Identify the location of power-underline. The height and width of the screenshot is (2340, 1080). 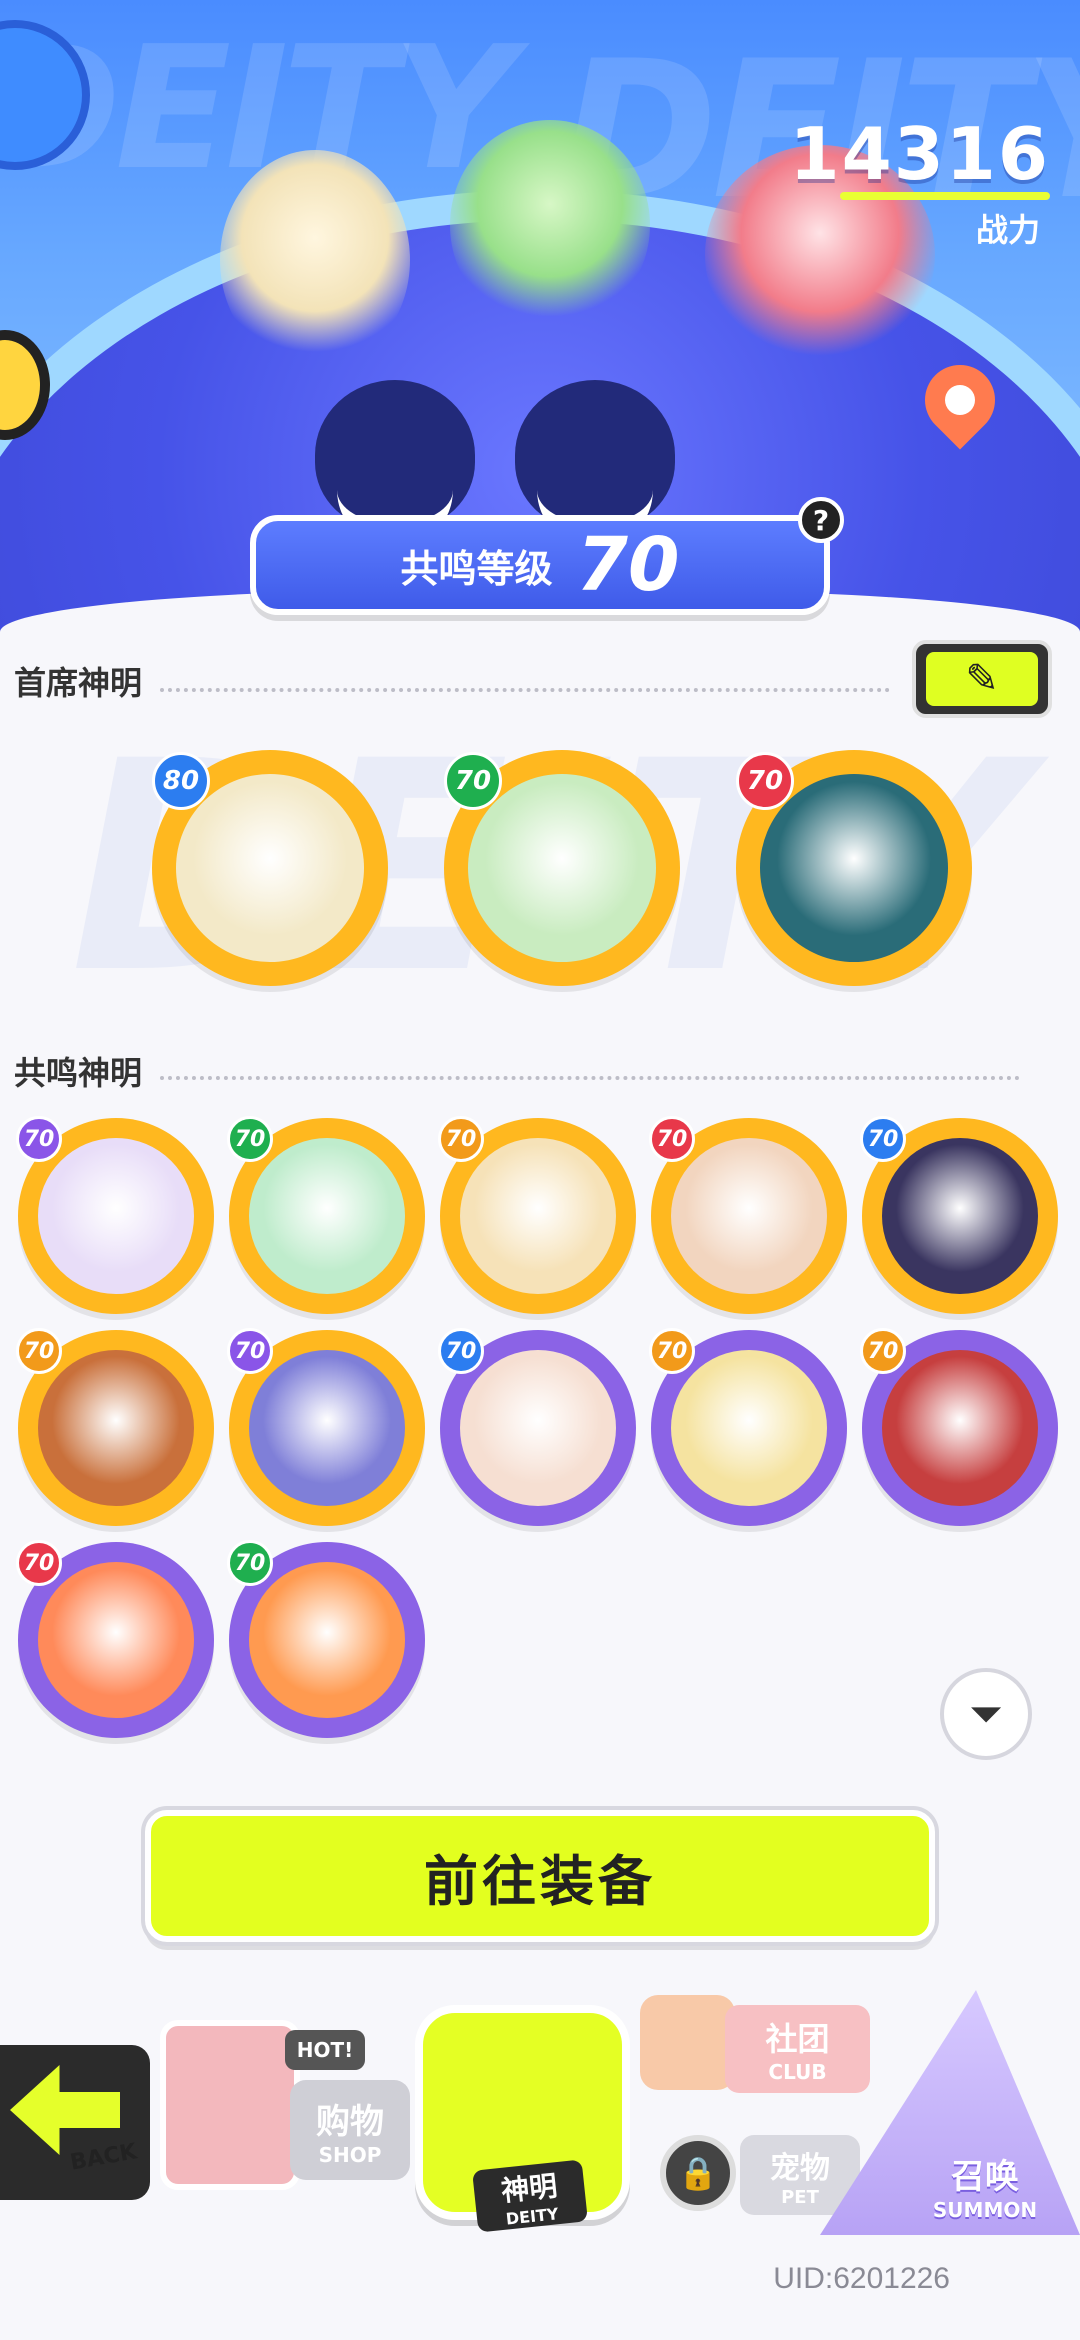
(945, 196).